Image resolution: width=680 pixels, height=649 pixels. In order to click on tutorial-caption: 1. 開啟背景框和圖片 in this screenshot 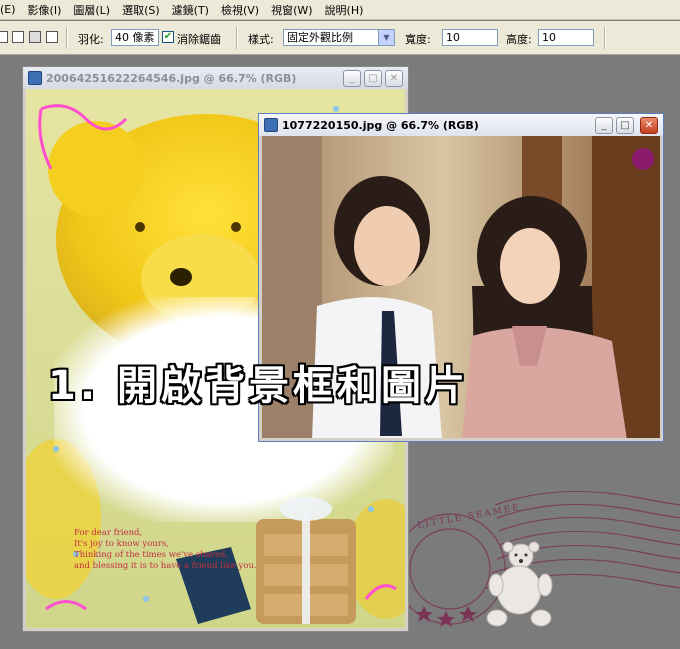, I will do `click(258, 386)`.